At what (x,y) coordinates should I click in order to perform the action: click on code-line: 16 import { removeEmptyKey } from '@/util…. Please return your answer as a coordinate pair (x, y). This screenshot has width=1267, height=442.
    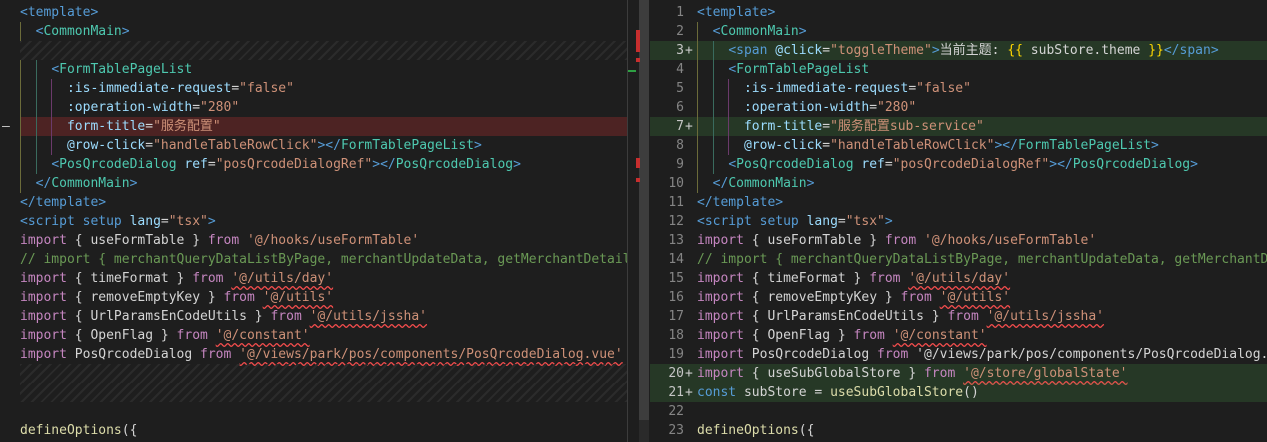
    Looking at the image, I should click on (958, 297).